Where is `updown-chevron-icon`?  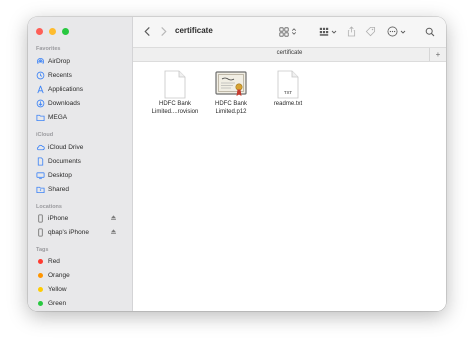
updown-chevron-icon is located at coordinates (294, 31).